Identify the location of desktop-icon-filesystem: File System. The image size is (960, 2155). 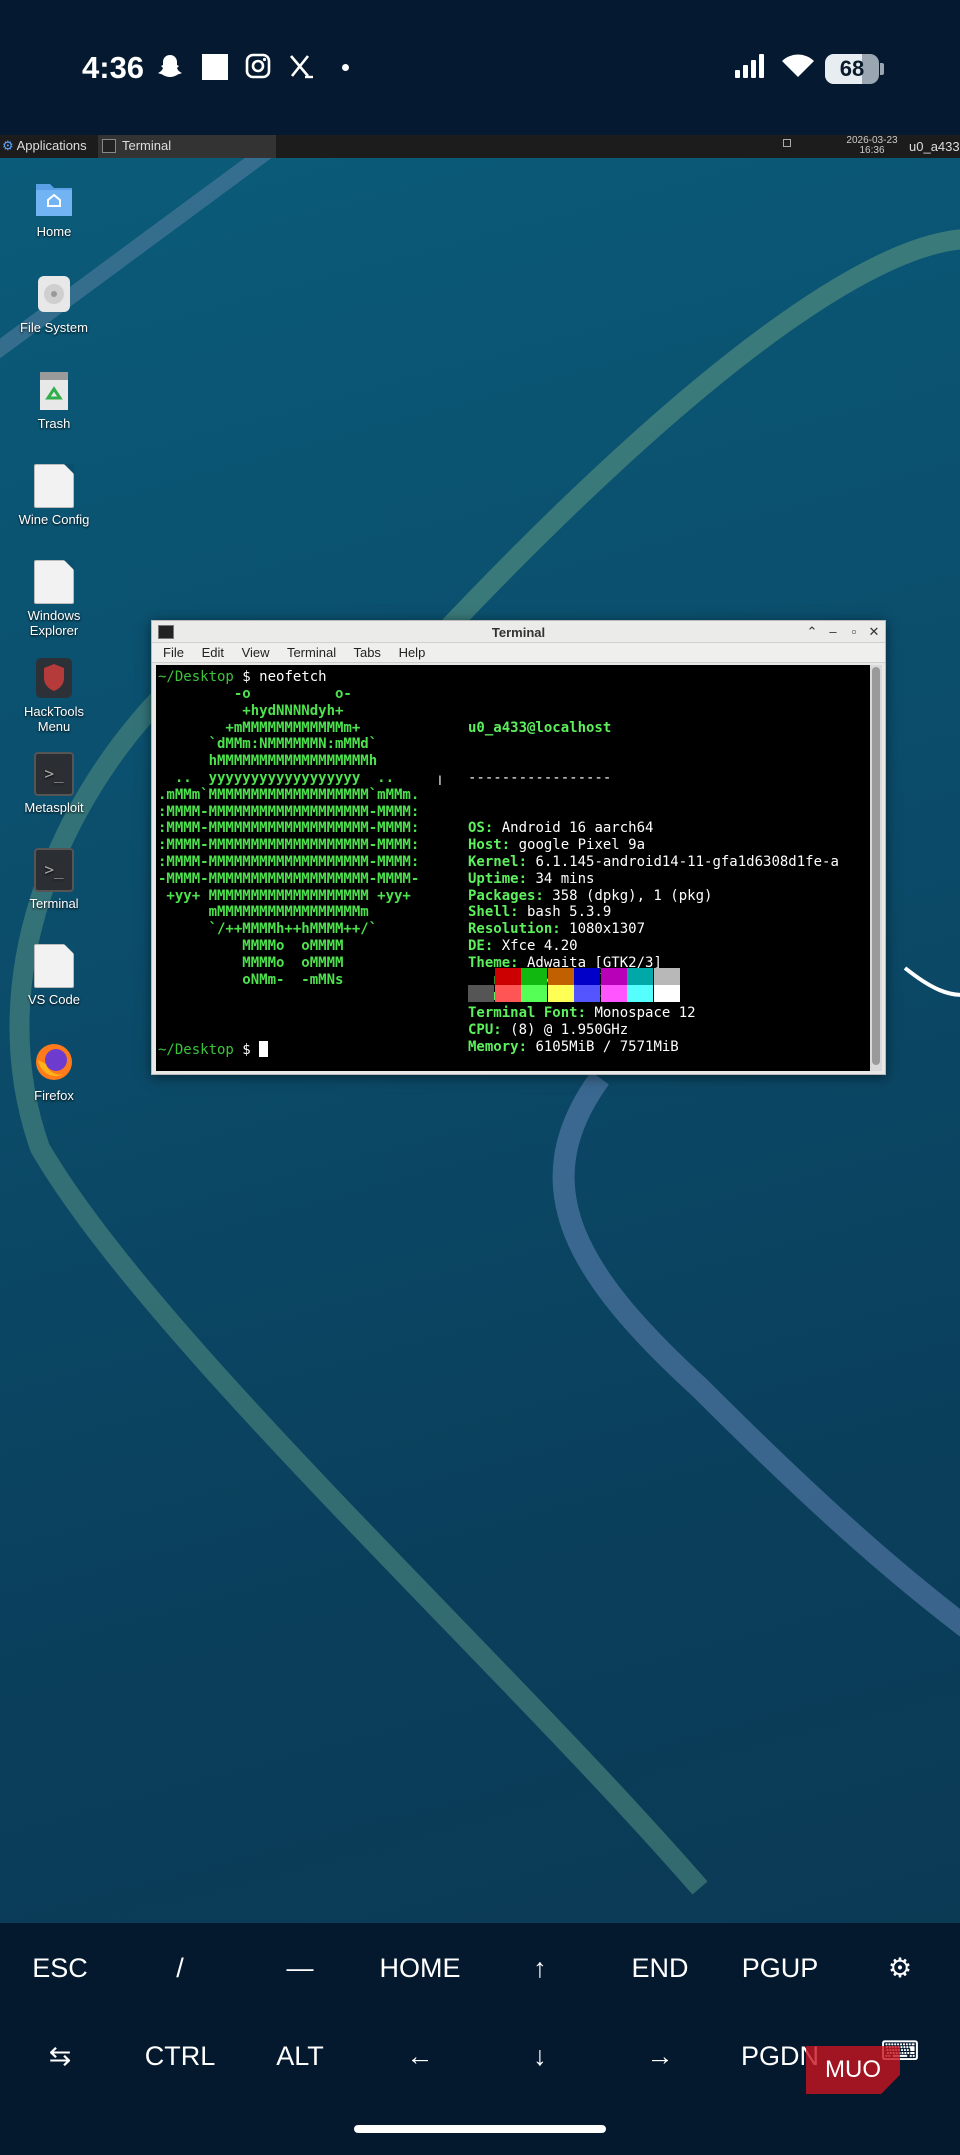
(54, 303).